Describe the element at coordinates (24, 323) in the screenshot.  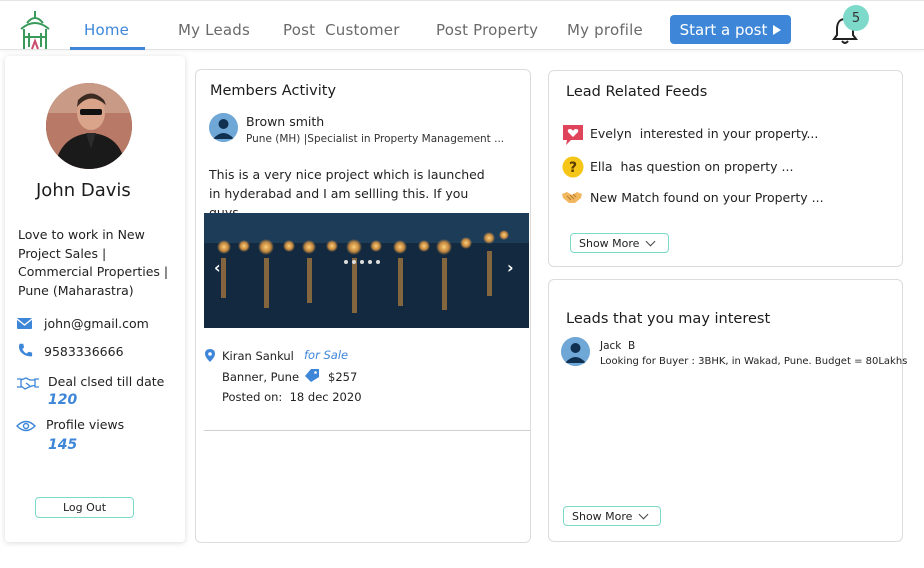
I see `mail-icon` at that location.